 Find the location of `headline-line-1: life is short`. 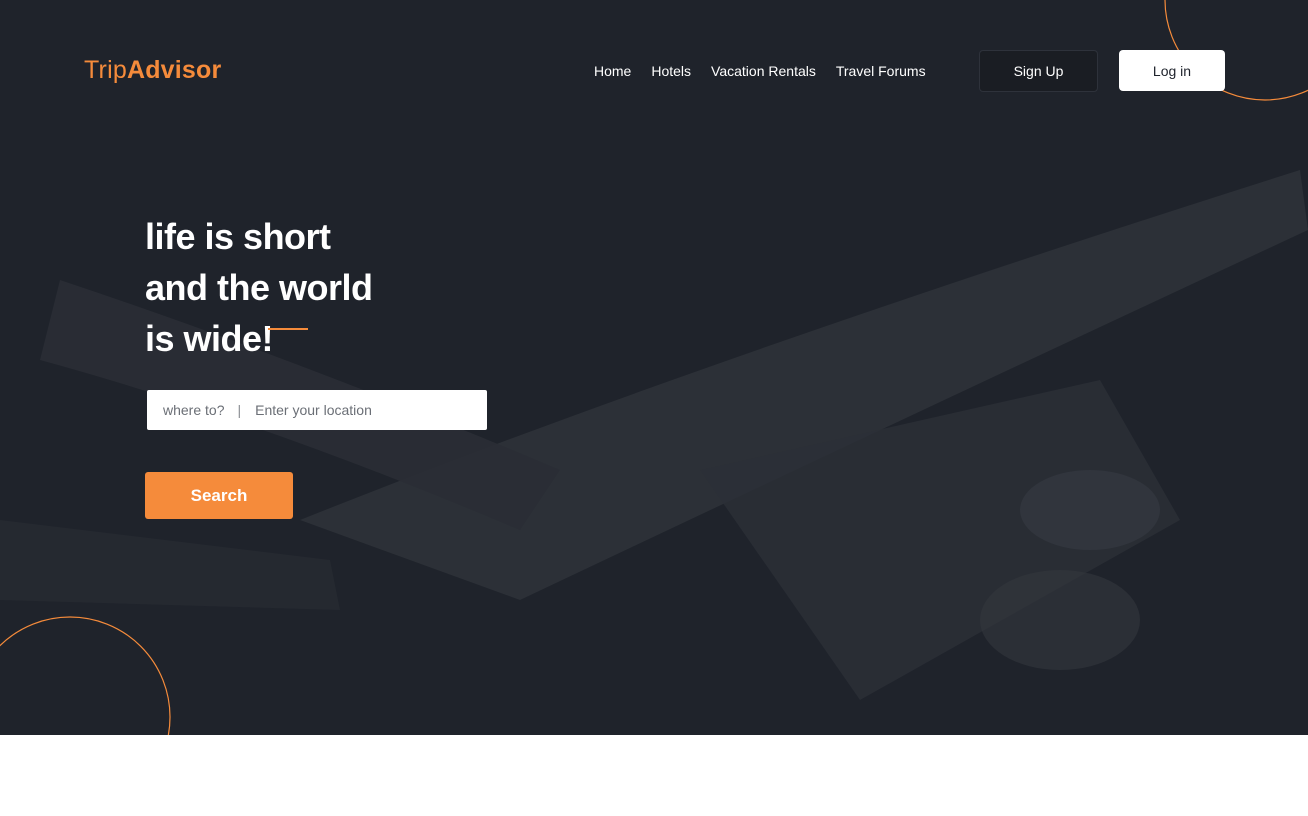

headline-line-1: life is short is located at coordinates (238, 236).